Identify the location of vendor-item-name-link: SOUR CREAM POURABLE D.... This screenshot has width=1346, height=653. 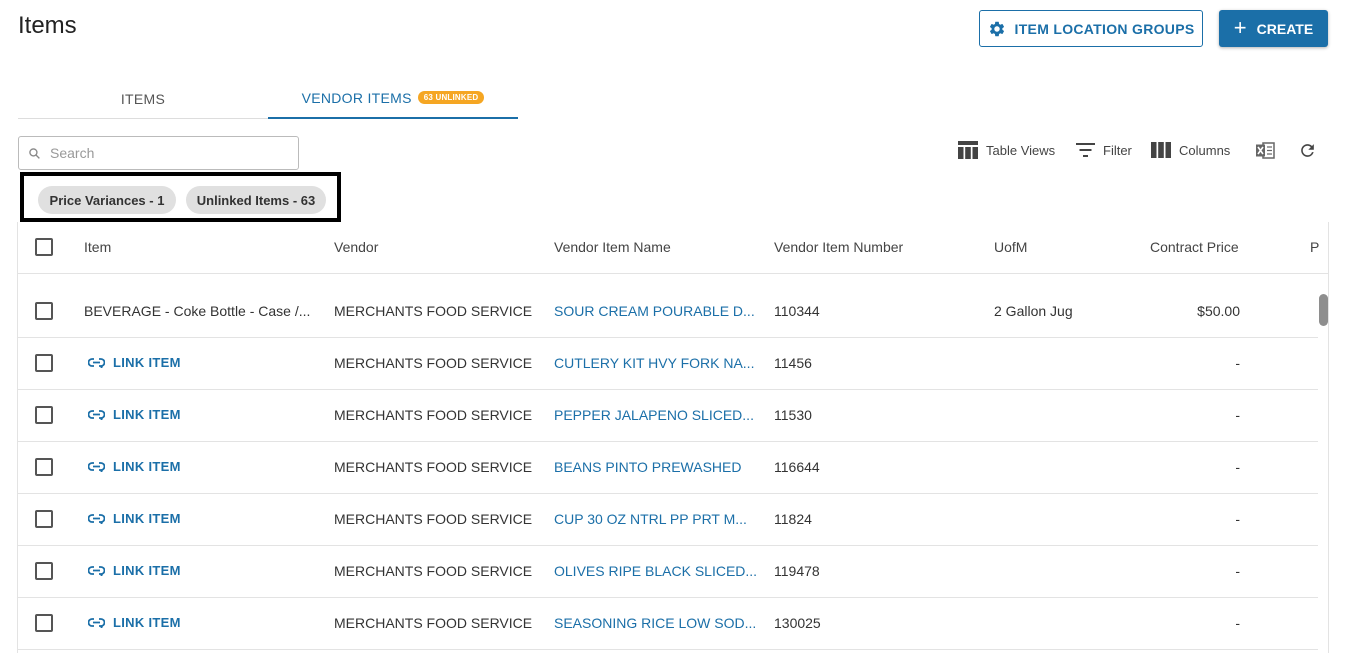
(654, 311).